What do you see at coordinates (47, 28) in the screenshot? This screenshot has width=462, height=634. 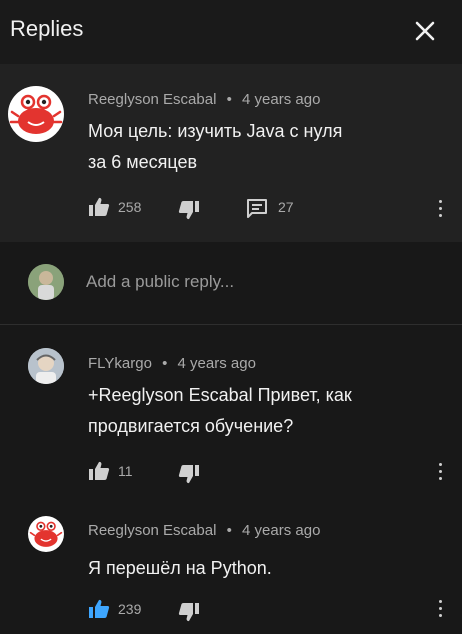 I see `page-title: Replies` at bounding box center [47, 28].